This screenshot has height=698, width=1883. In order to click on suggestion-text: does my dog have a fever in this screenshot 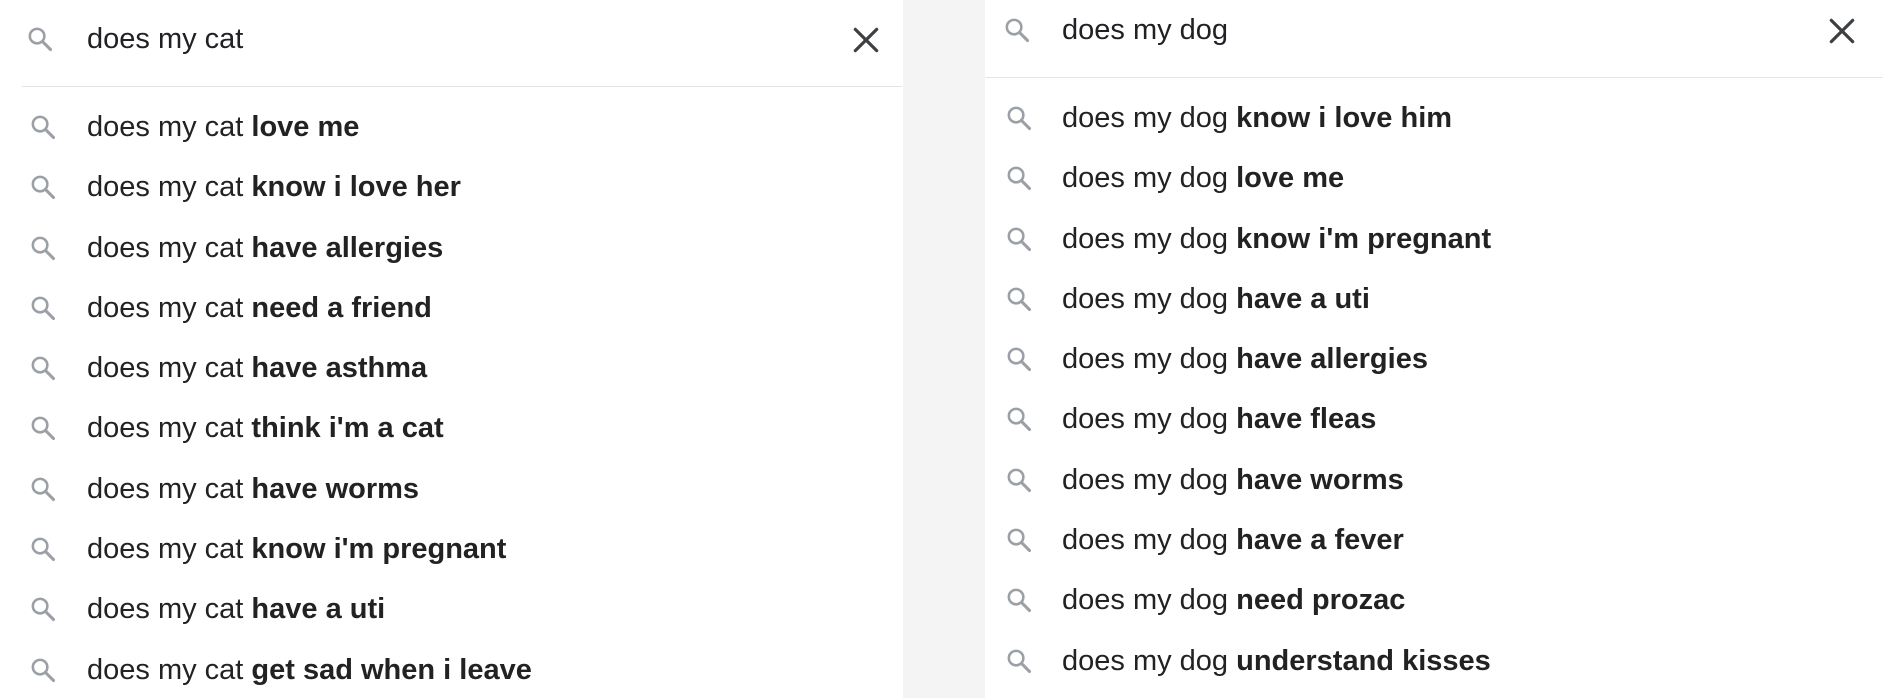, I will do `click(1233, 540)`.